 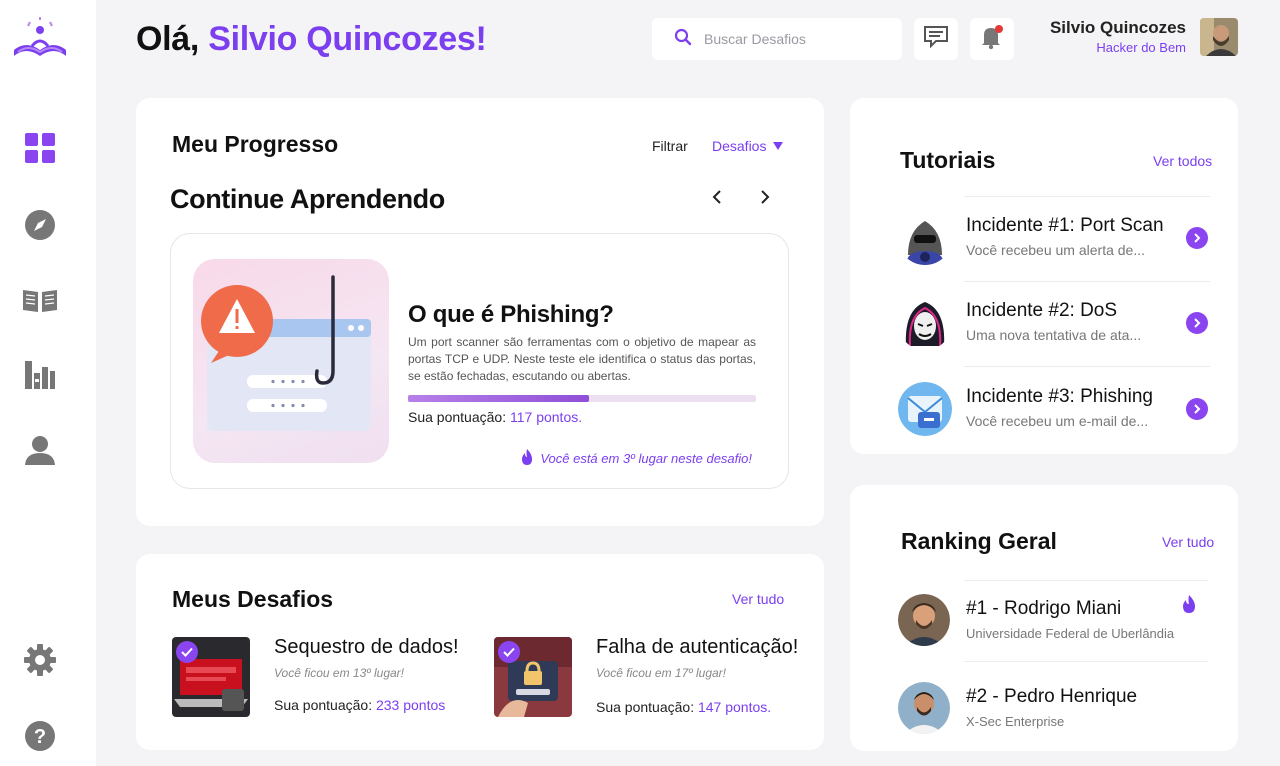 What do you see at coordinates (253, 599) in the screenshot?
I see `challenges-title: Meus Desafios` at bounding box center [253, 599].